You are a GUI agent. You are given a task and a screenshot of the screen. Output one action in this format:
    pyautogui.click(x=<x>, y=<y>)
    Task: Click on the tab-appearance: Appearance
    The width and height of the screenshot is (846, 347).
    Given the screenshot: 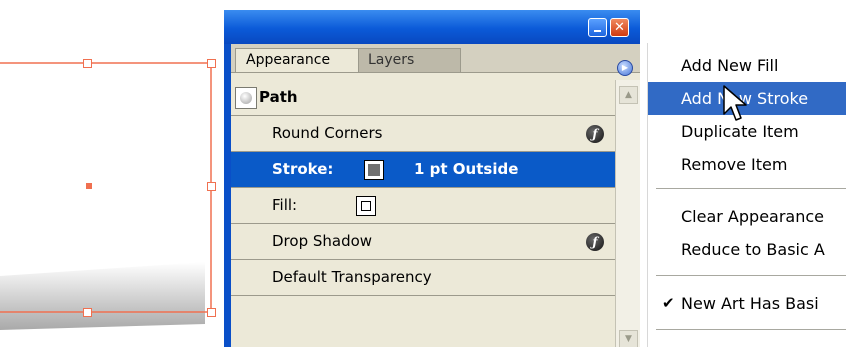 What is the action you would take?
    pyautogui.click(x=297, y=60)
    